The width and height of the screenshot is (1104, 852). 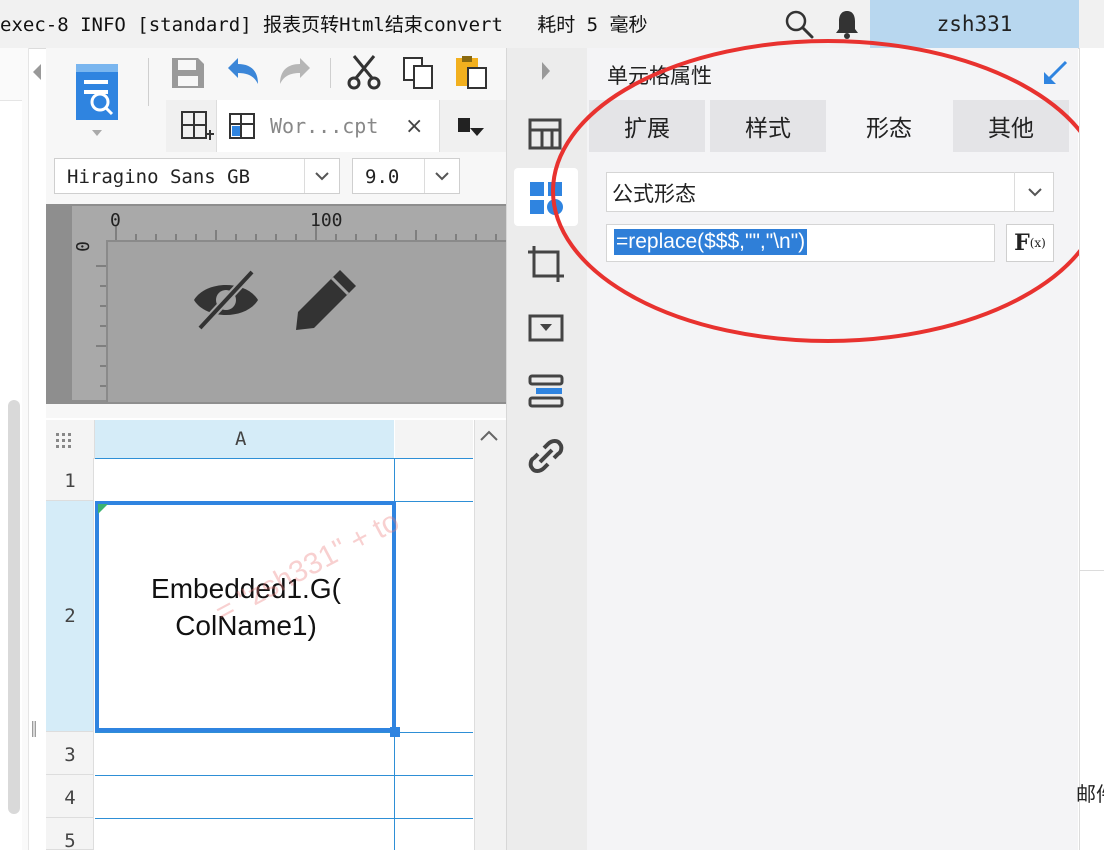 What do you see at coordinates (115, 220) in the screenshot?
I see `ruler-mark-0: 0` at bounding box center [115, 220].